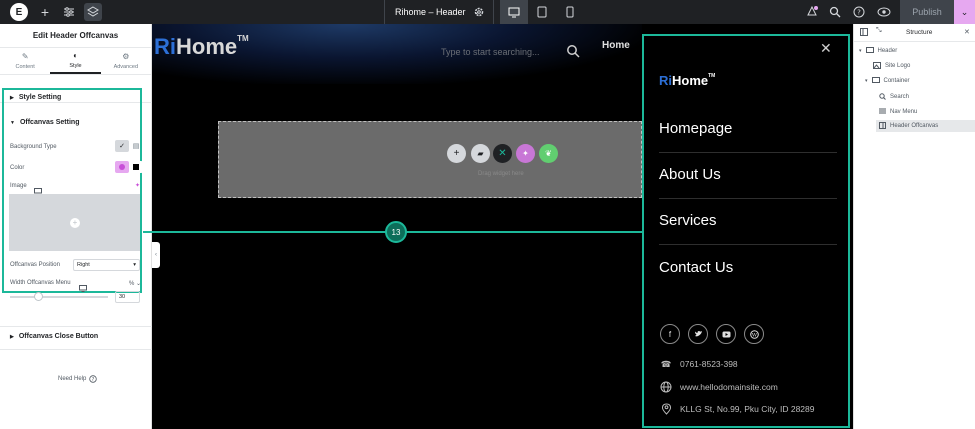  What do you see at coordinates (927, 12) in the screenshot?
I see `publish-button: Publish` at bounding box center [927, 12].